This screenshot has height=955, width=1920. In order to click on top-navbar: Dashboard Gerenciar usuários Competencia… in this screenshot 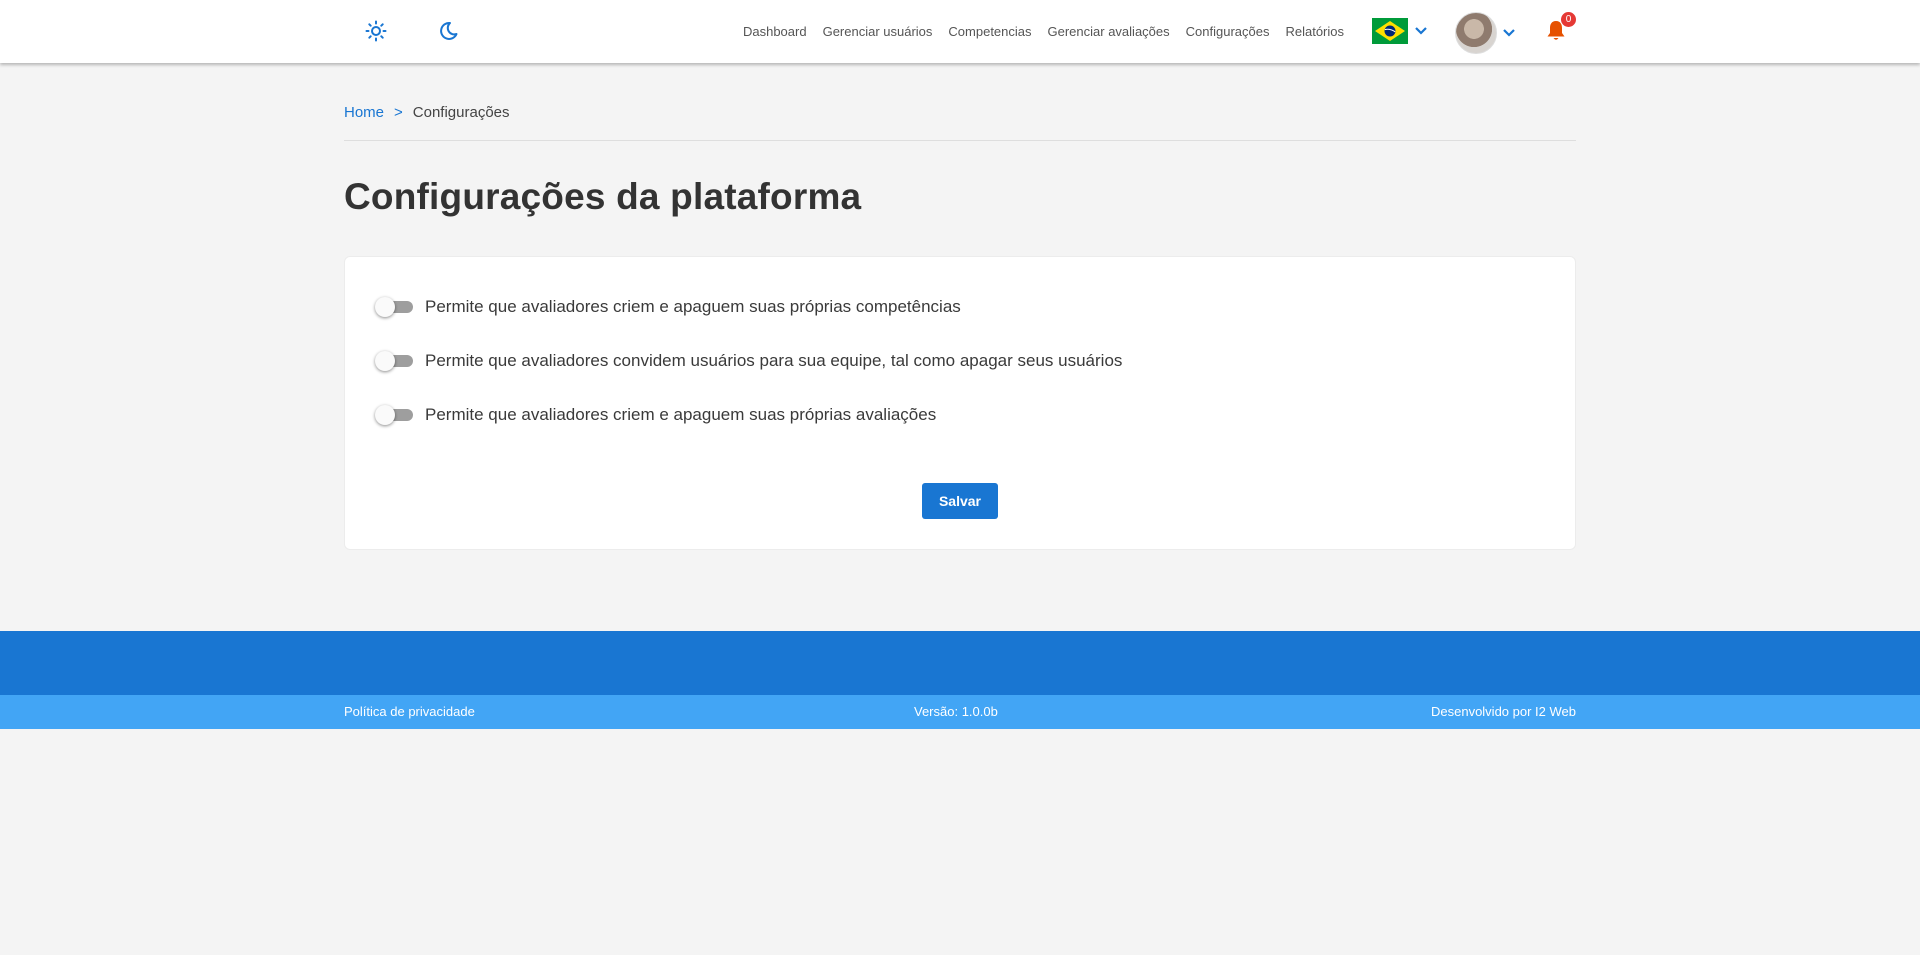, I will do `click(960, 31)`.